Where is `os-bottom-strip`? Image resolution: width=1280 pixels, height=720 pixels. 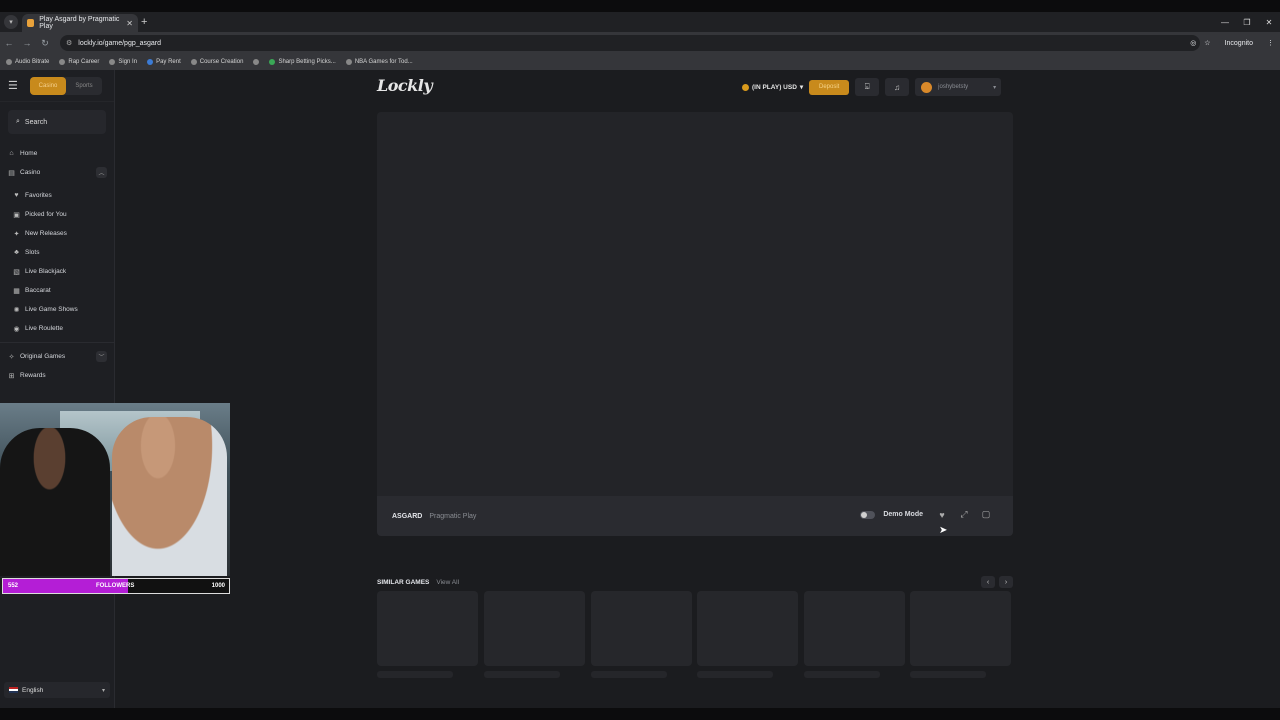 os-bottom-strip is located at coordinates (640, 714).